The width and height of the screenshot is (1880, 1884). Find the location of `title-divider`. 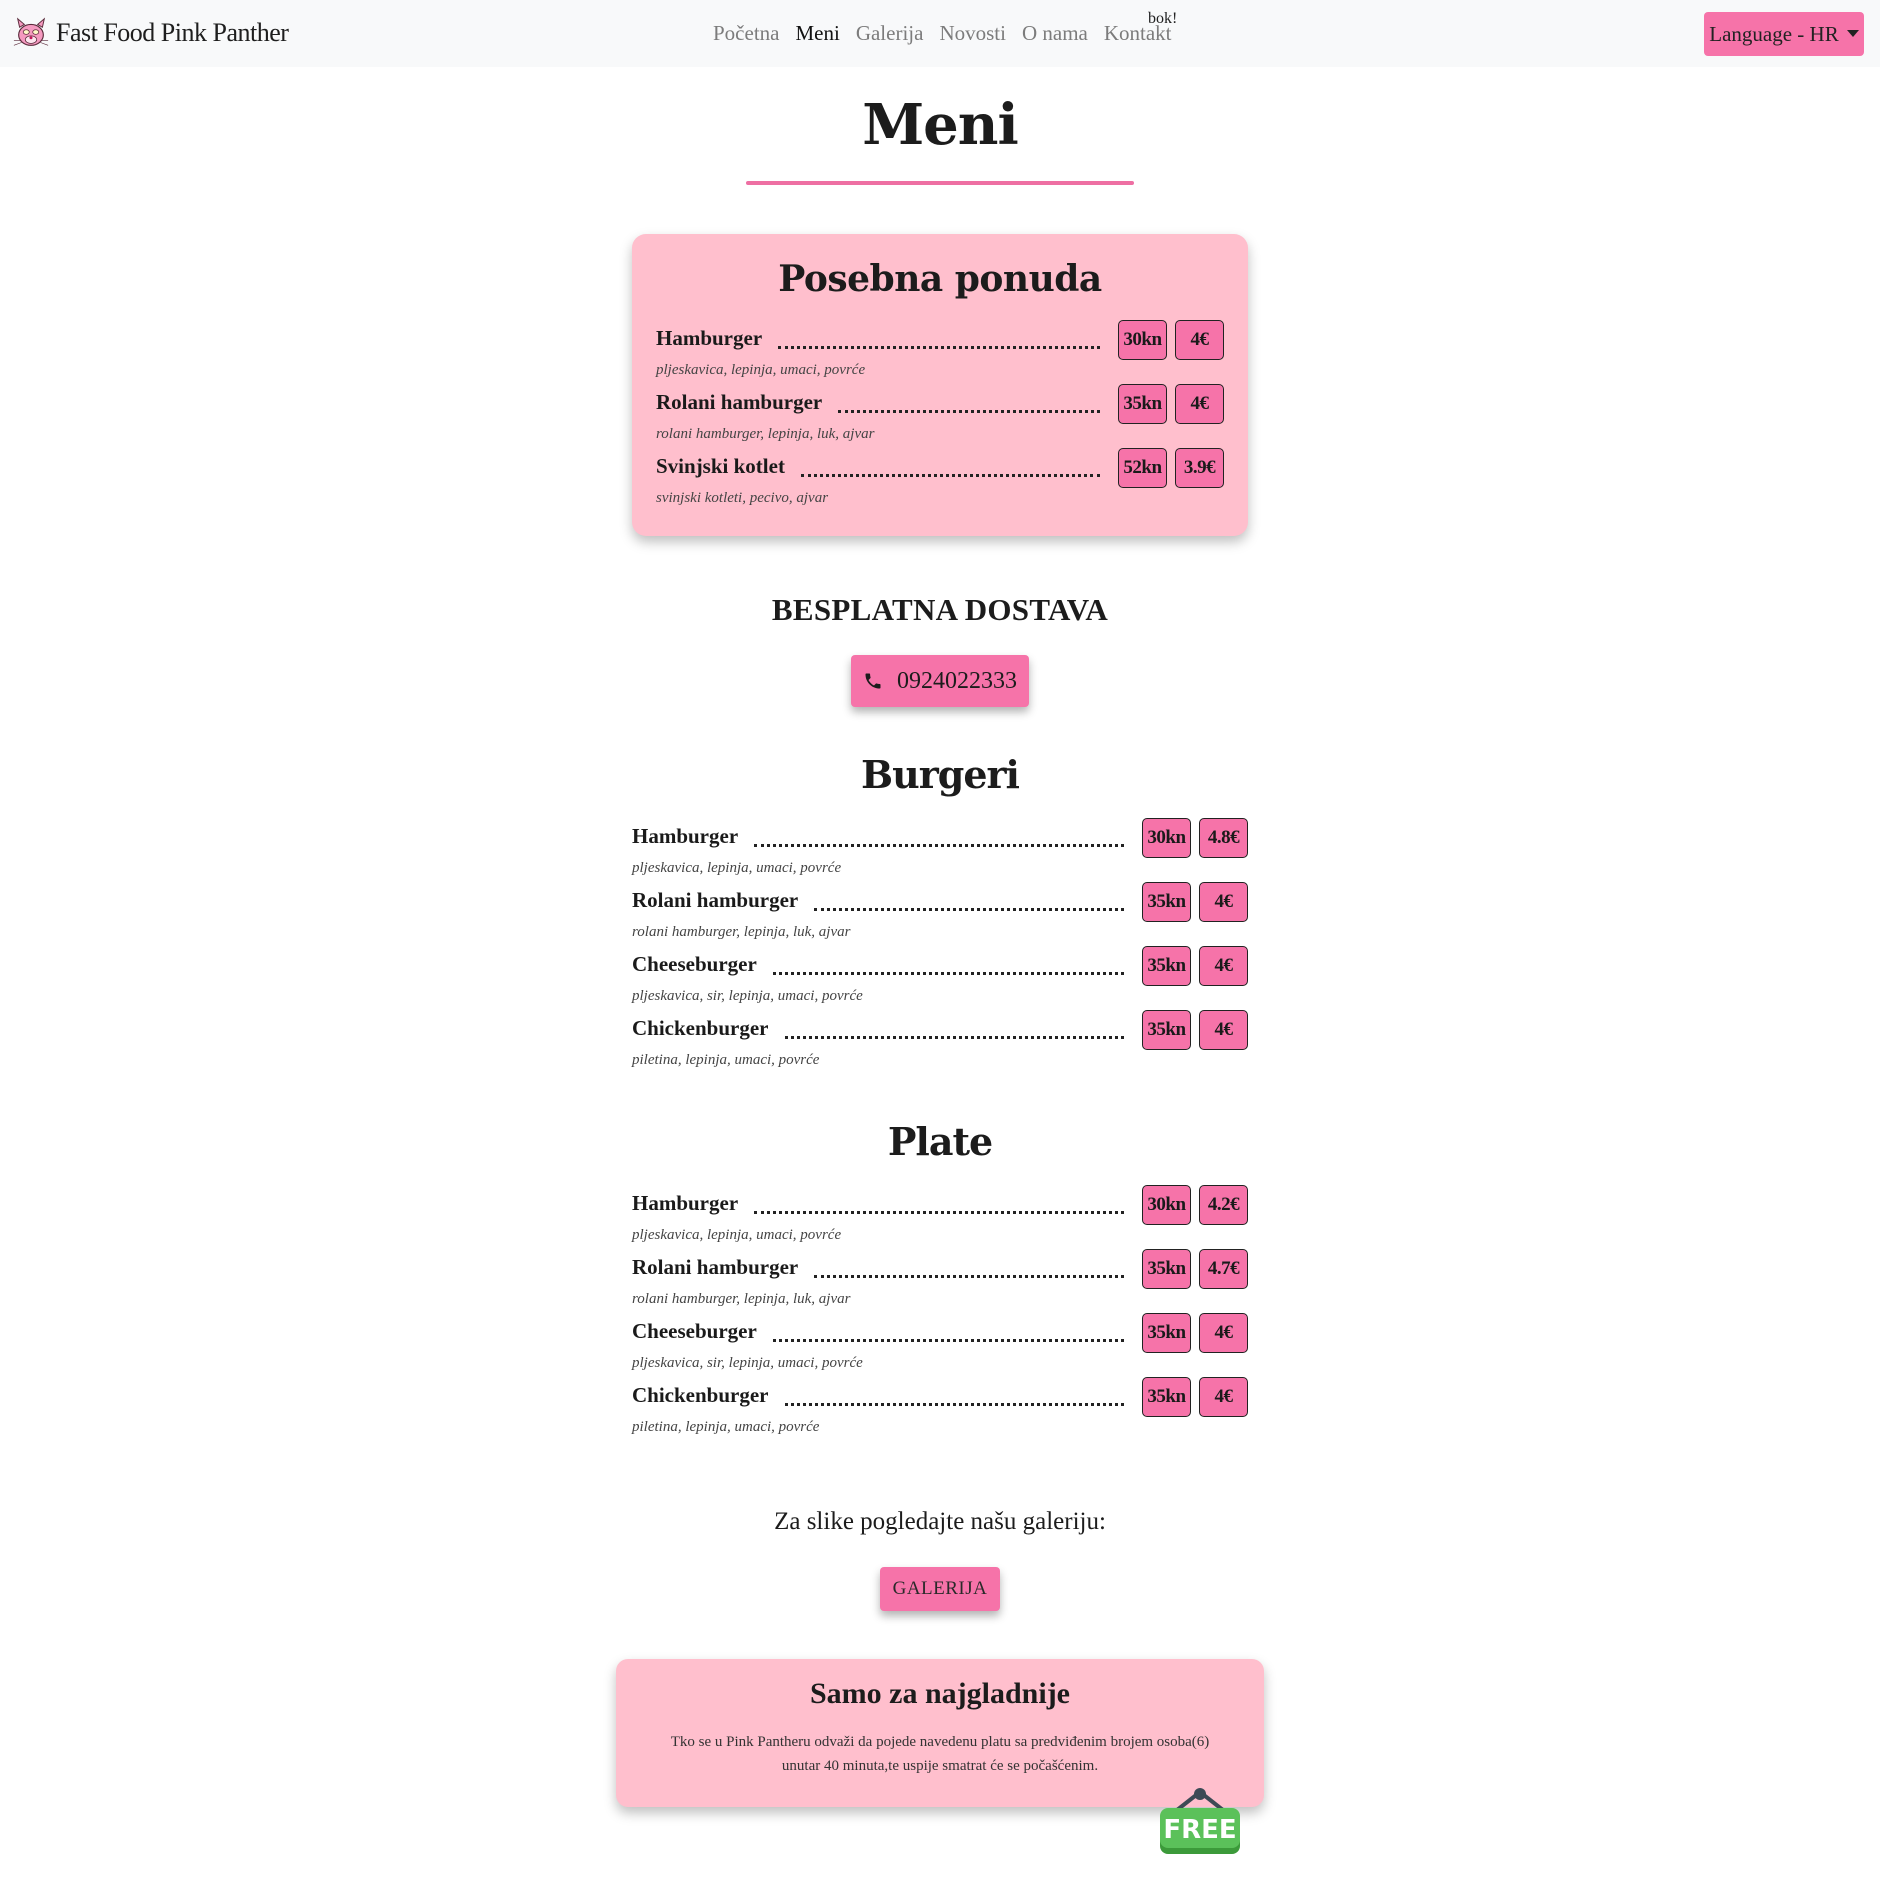

title-divider is located at coordinates (940, 183).